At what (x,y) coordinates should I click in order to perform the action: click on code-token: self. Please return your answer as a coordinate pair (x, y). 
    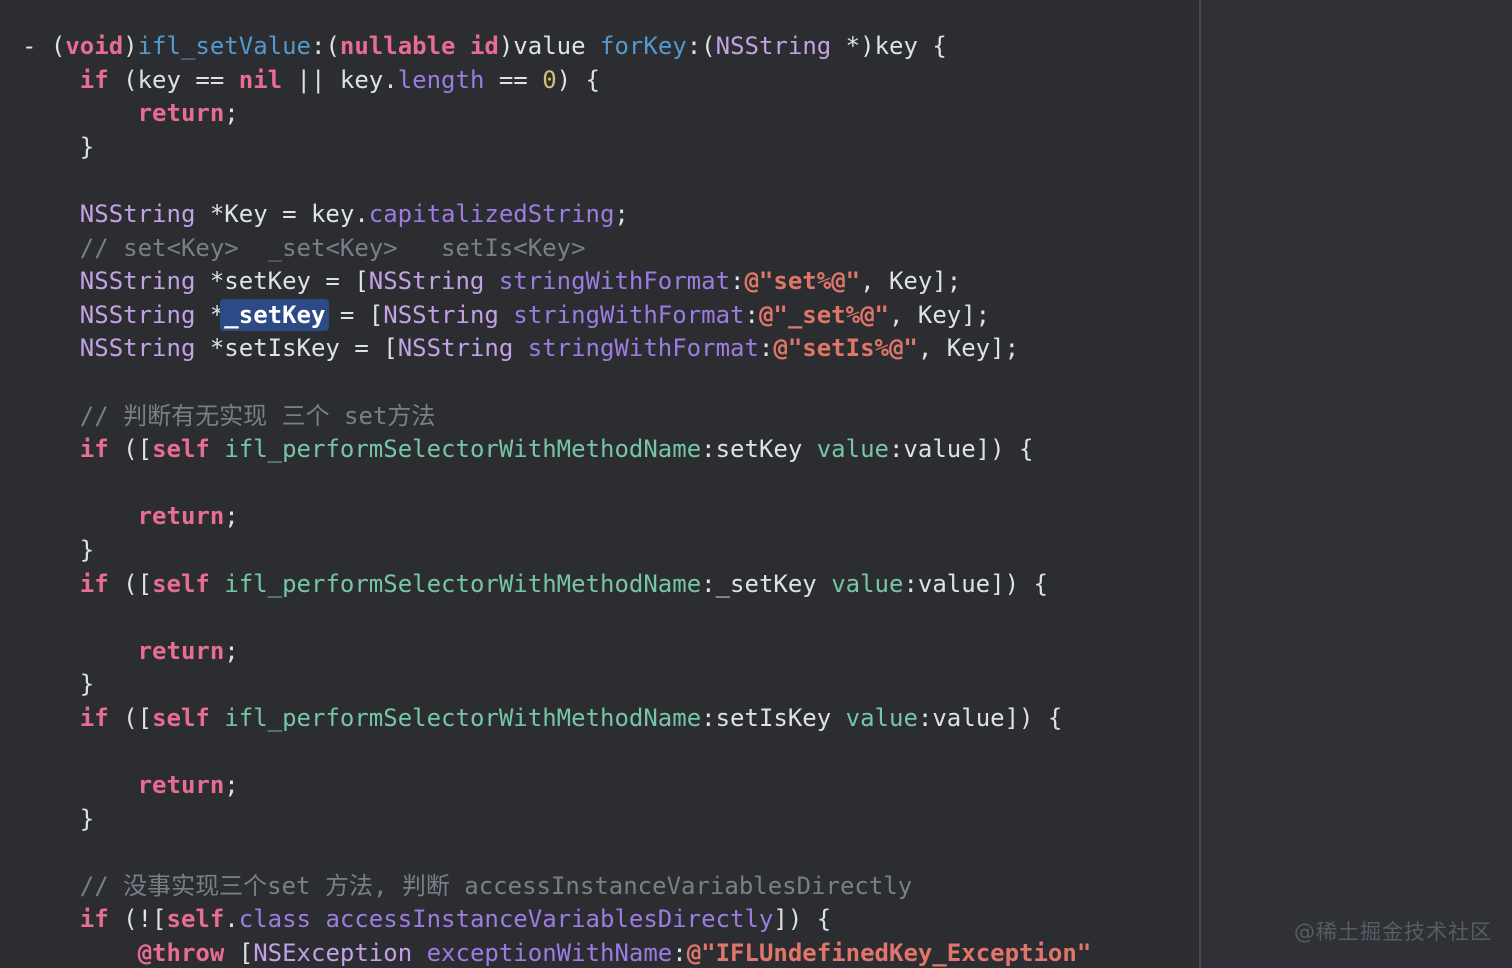
    Looking at the image, I should click on (181, 717).